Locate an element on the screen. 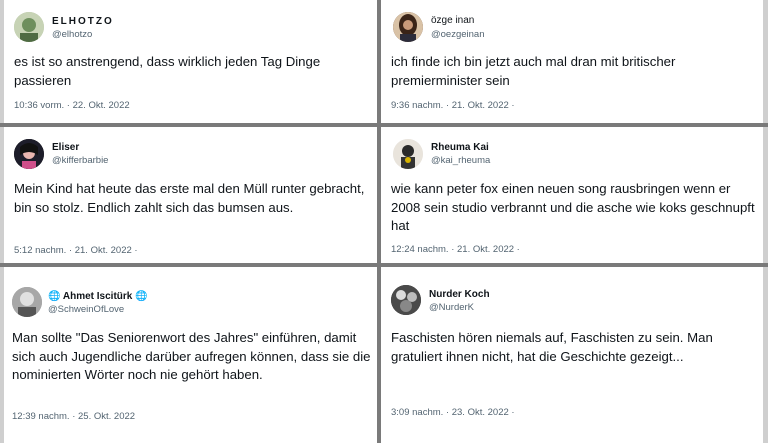 This screenshot has width=768, height=443. display-name: ELHOTZO is located at coordinates (83, 21).